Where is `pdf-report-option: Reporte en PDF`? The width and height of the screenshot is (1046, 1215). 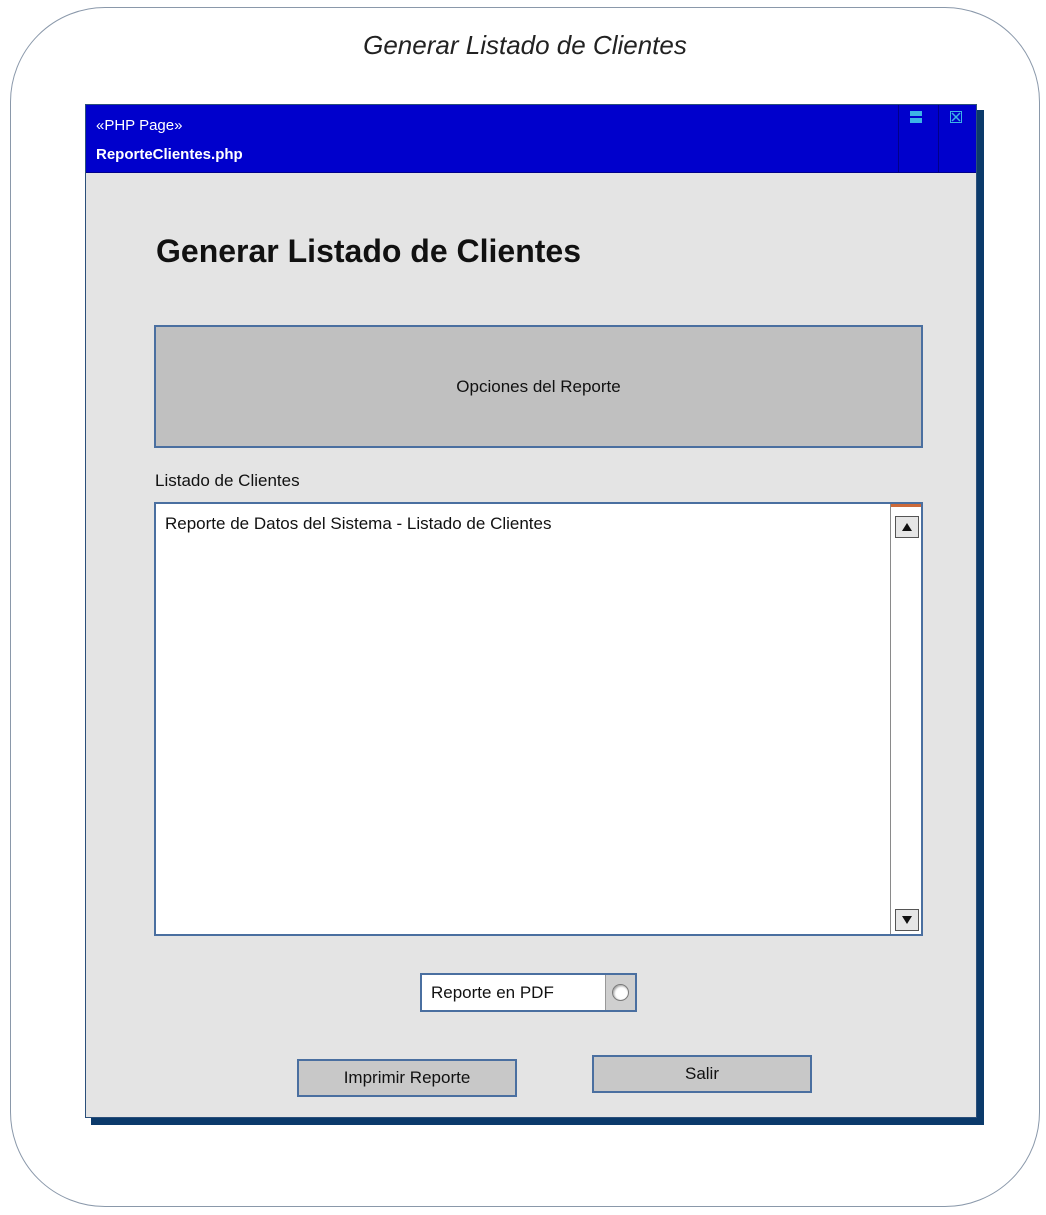
pdf-report-option: Reporte en PDF is located at coordinates (528, 992).